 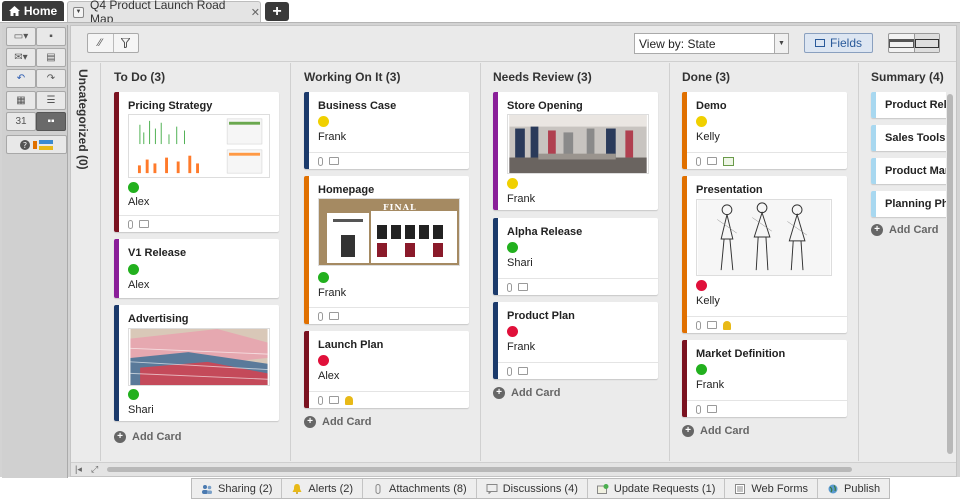 I want to click on alerts-label: Alerts (2), so click(x=331, y=488).